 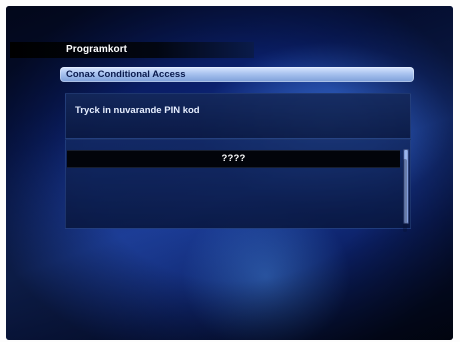 I want to click on scrollbar, so click(x=406, y=190).